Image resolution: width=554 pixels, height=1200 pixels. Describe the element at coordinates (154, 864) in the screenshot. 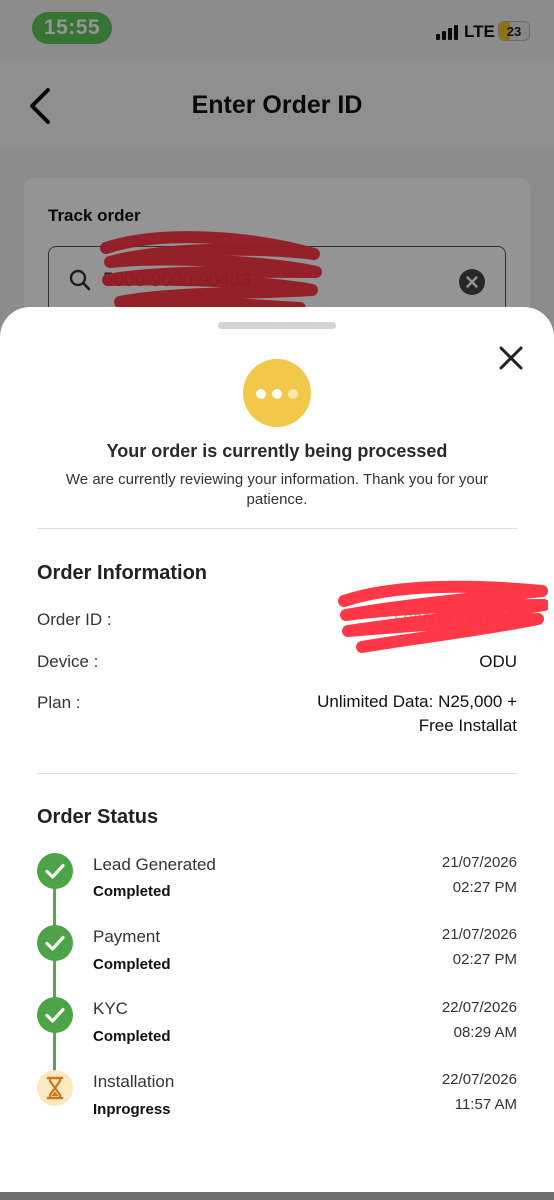

I see `step-name: Lead Generated` at that location.